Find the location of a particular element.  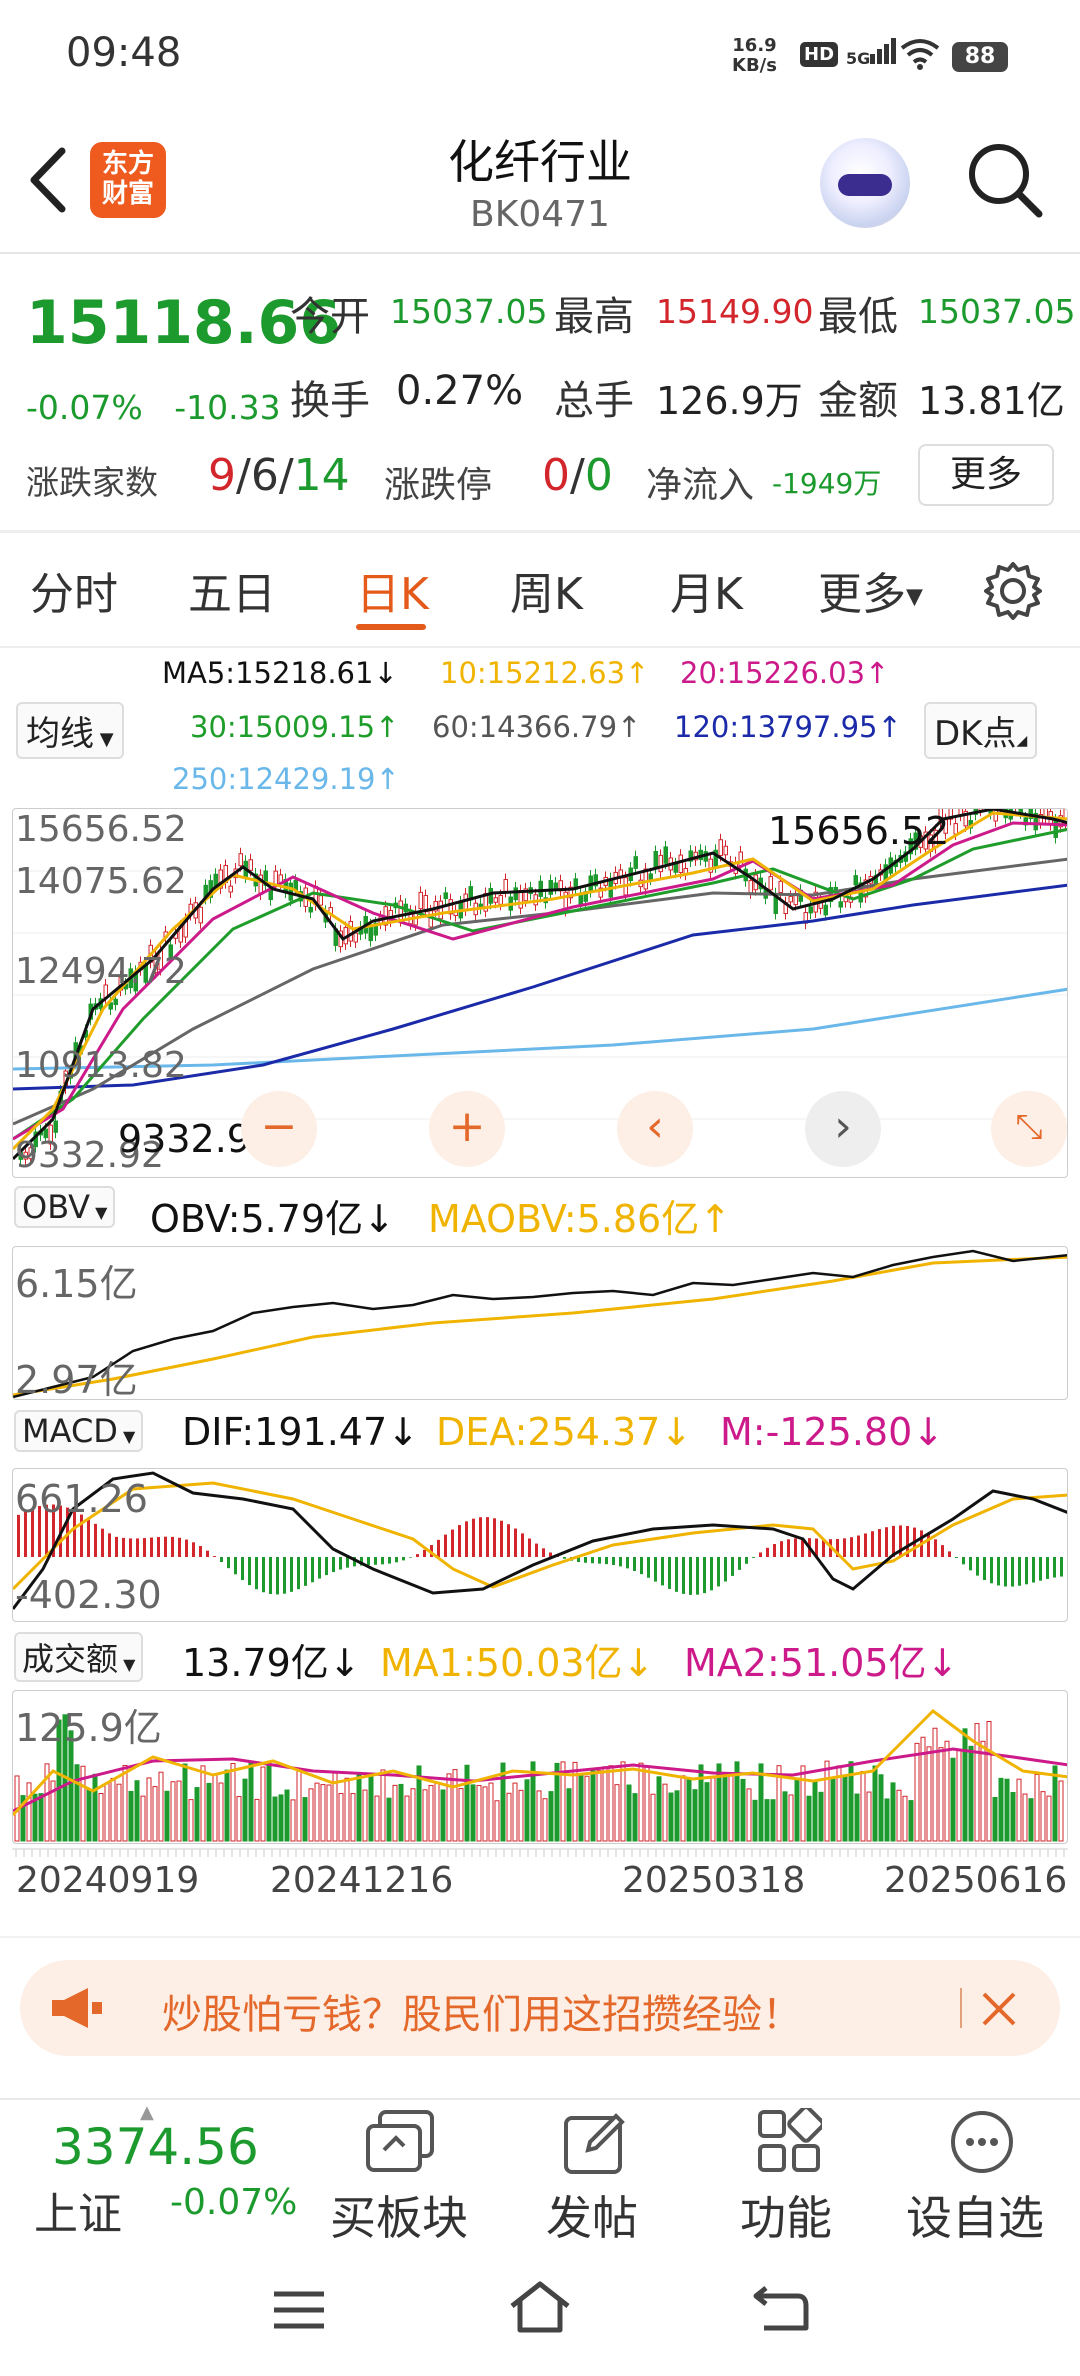

active-tab-indicator is located at coordinates (391, 627).